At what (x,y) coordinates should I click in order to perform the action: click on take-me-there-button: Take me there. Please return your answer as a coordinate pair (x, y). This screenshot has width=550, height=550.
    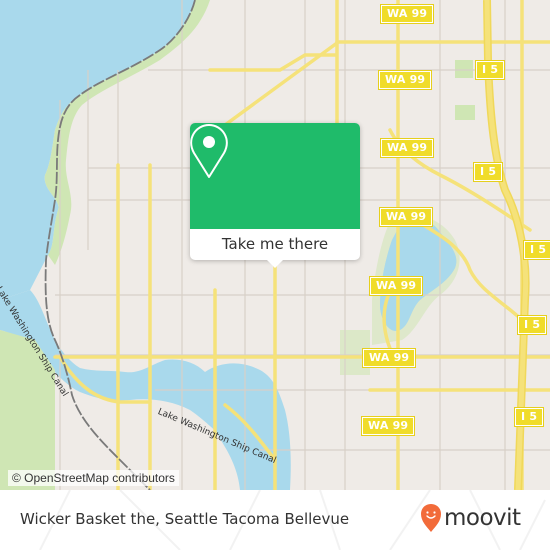
    Looking at the image, I should click on (275, 244).